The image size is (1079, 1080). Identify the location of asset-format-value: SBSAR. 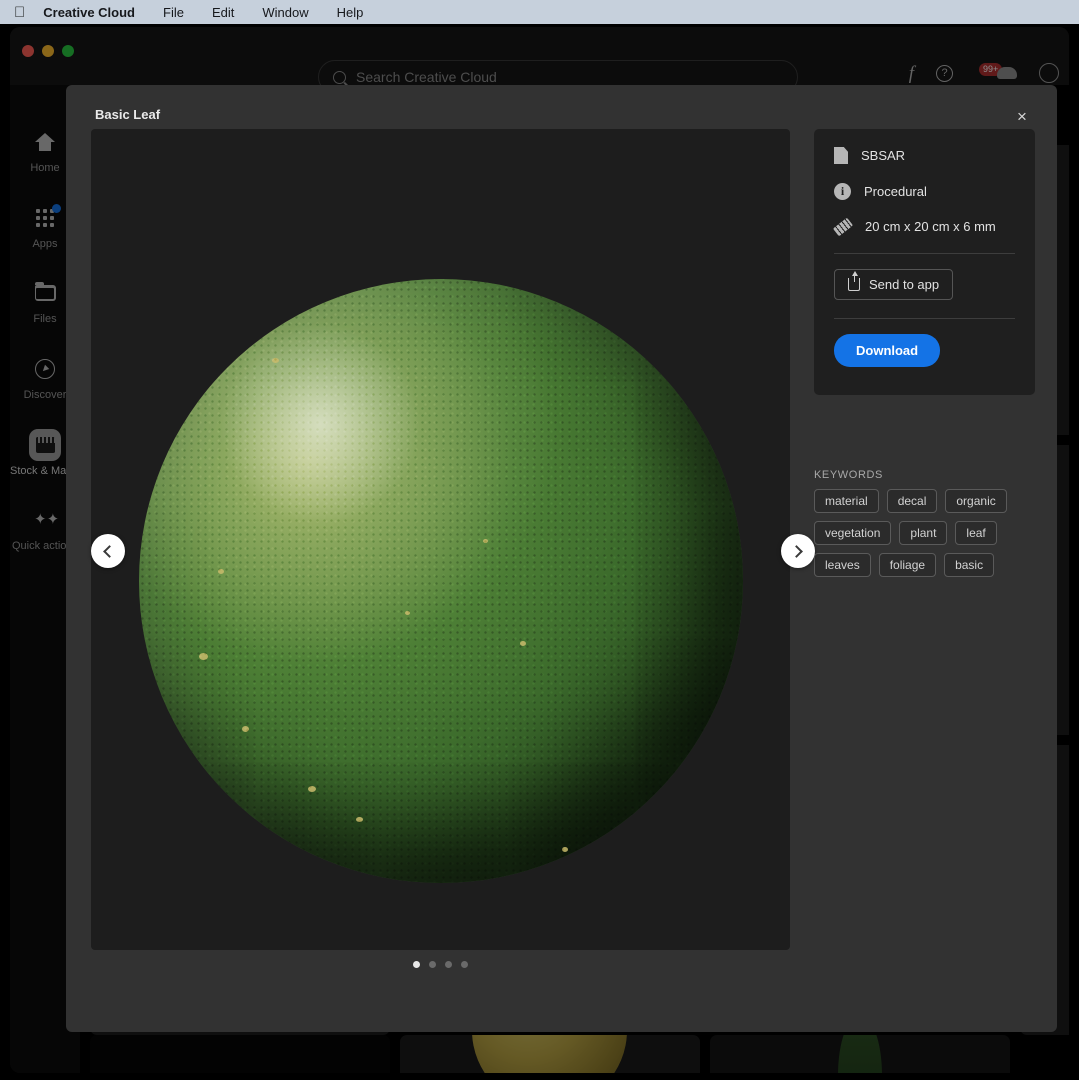
(883, 155).